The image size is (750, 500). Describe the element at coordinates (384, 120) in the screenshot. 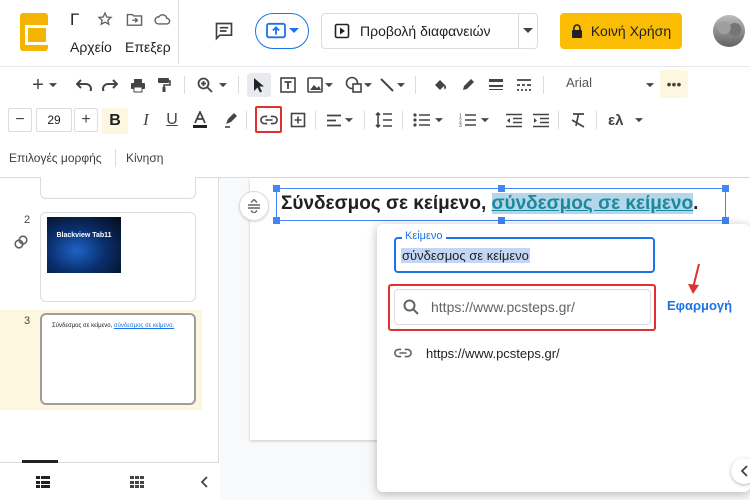

I see `line-spacing-icon` at that location.